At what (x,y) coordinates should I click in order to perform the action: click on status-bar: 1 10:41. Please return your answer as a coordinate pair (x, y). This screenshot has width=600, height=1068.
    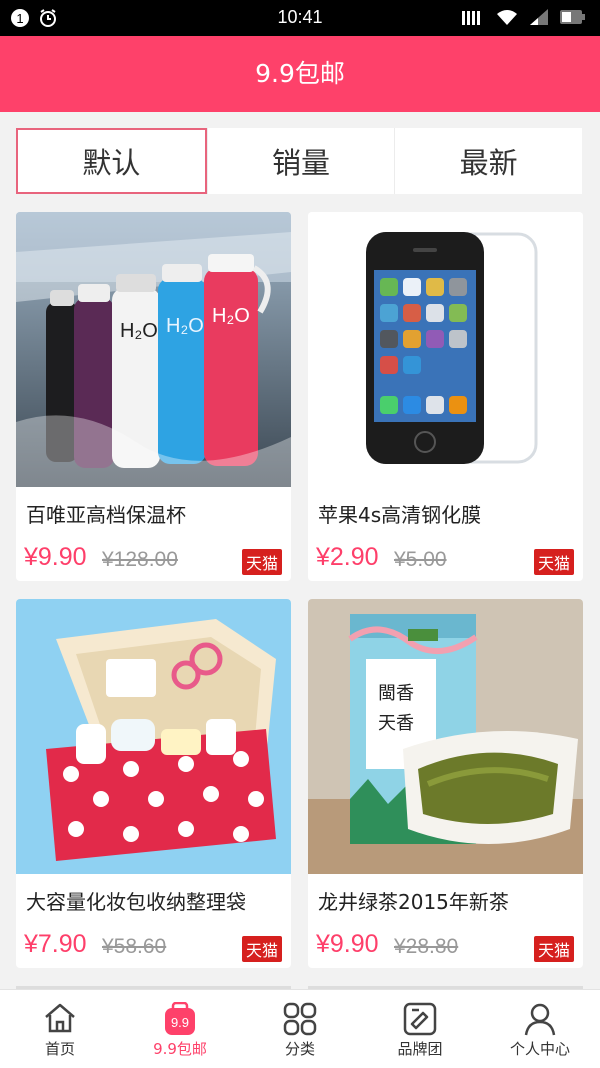
    Looking at the image, I should click on (300, 18).